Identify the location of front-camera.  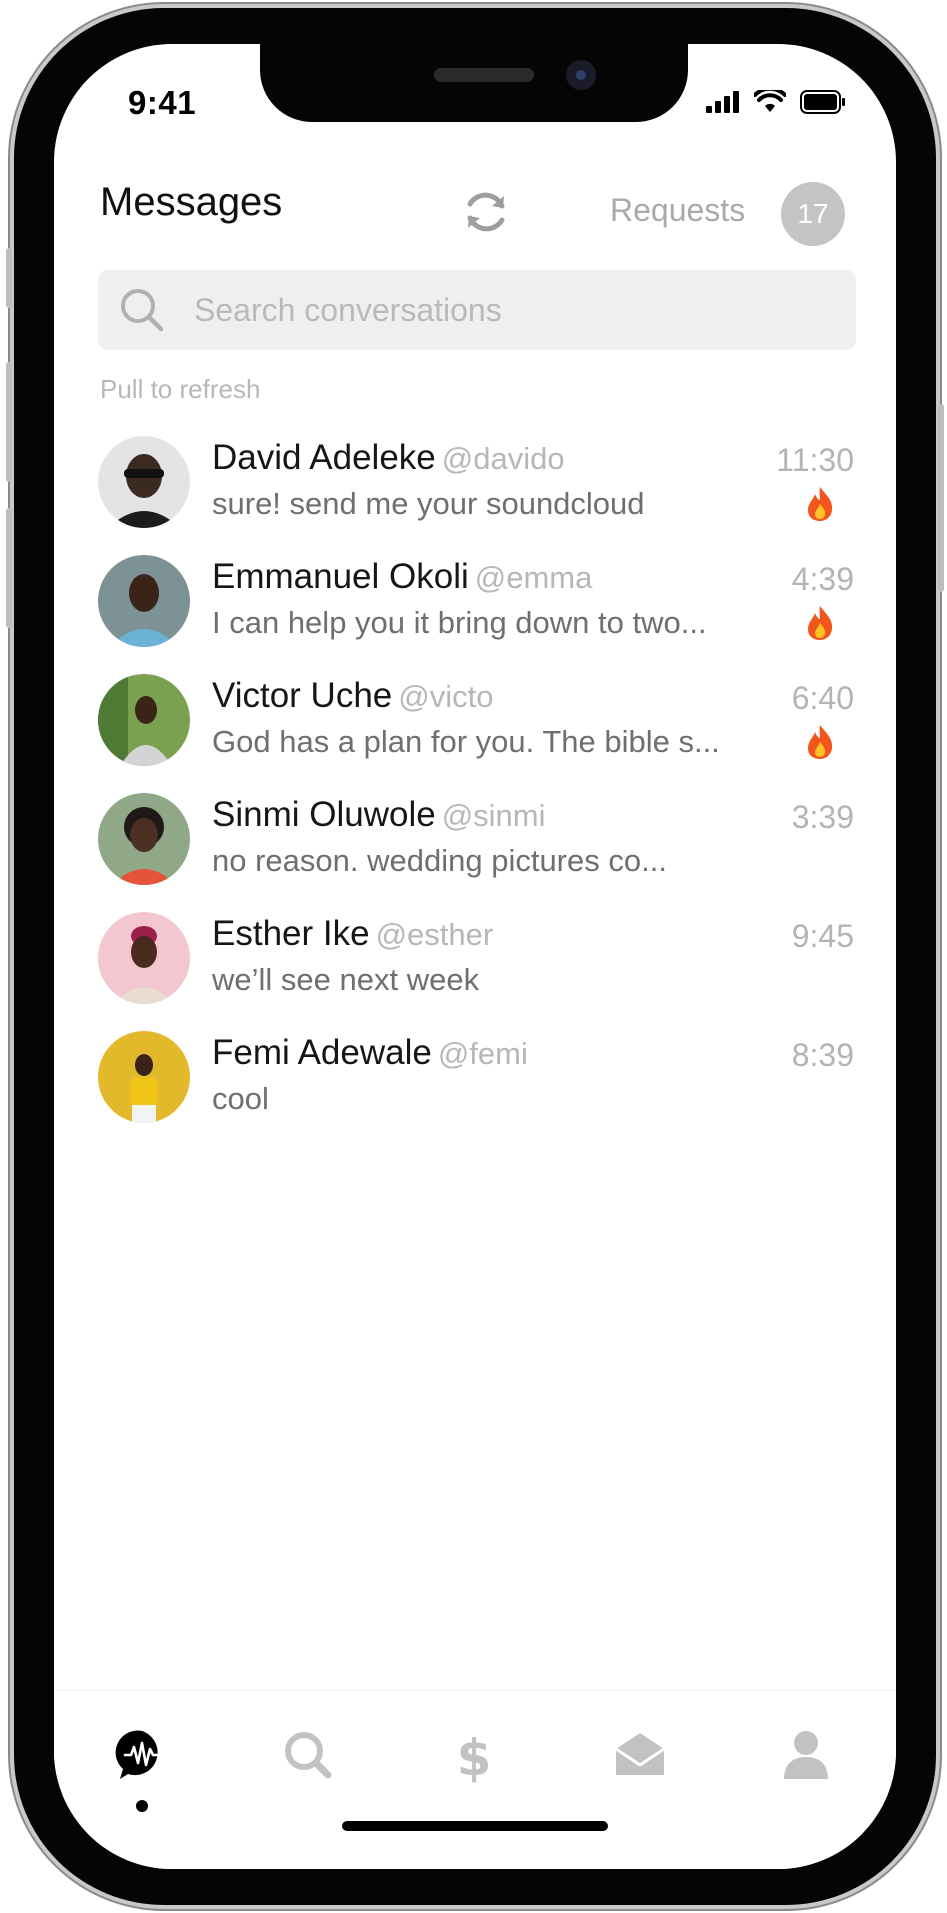
(581, 75).